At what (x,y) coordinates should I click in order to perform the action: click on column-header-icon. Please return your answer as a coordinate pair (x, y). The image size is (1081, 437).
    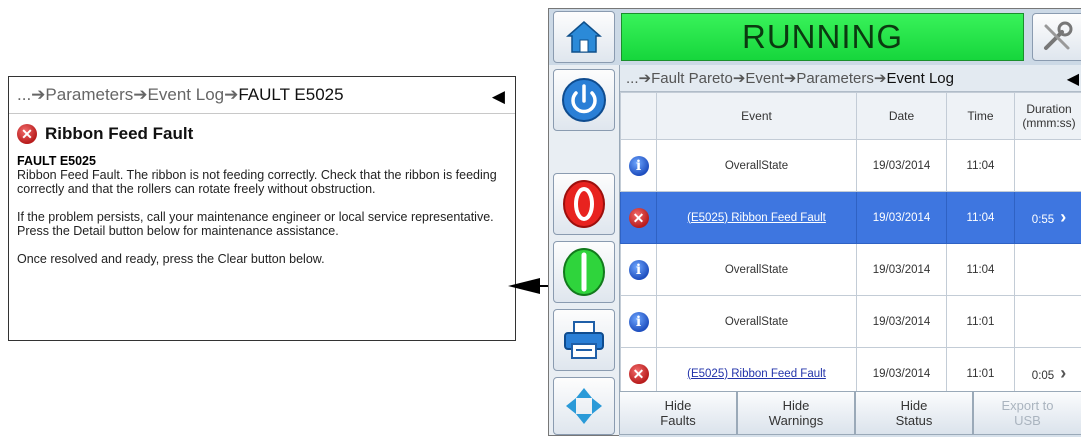
    Looking at the image, I should click on (639, 116).